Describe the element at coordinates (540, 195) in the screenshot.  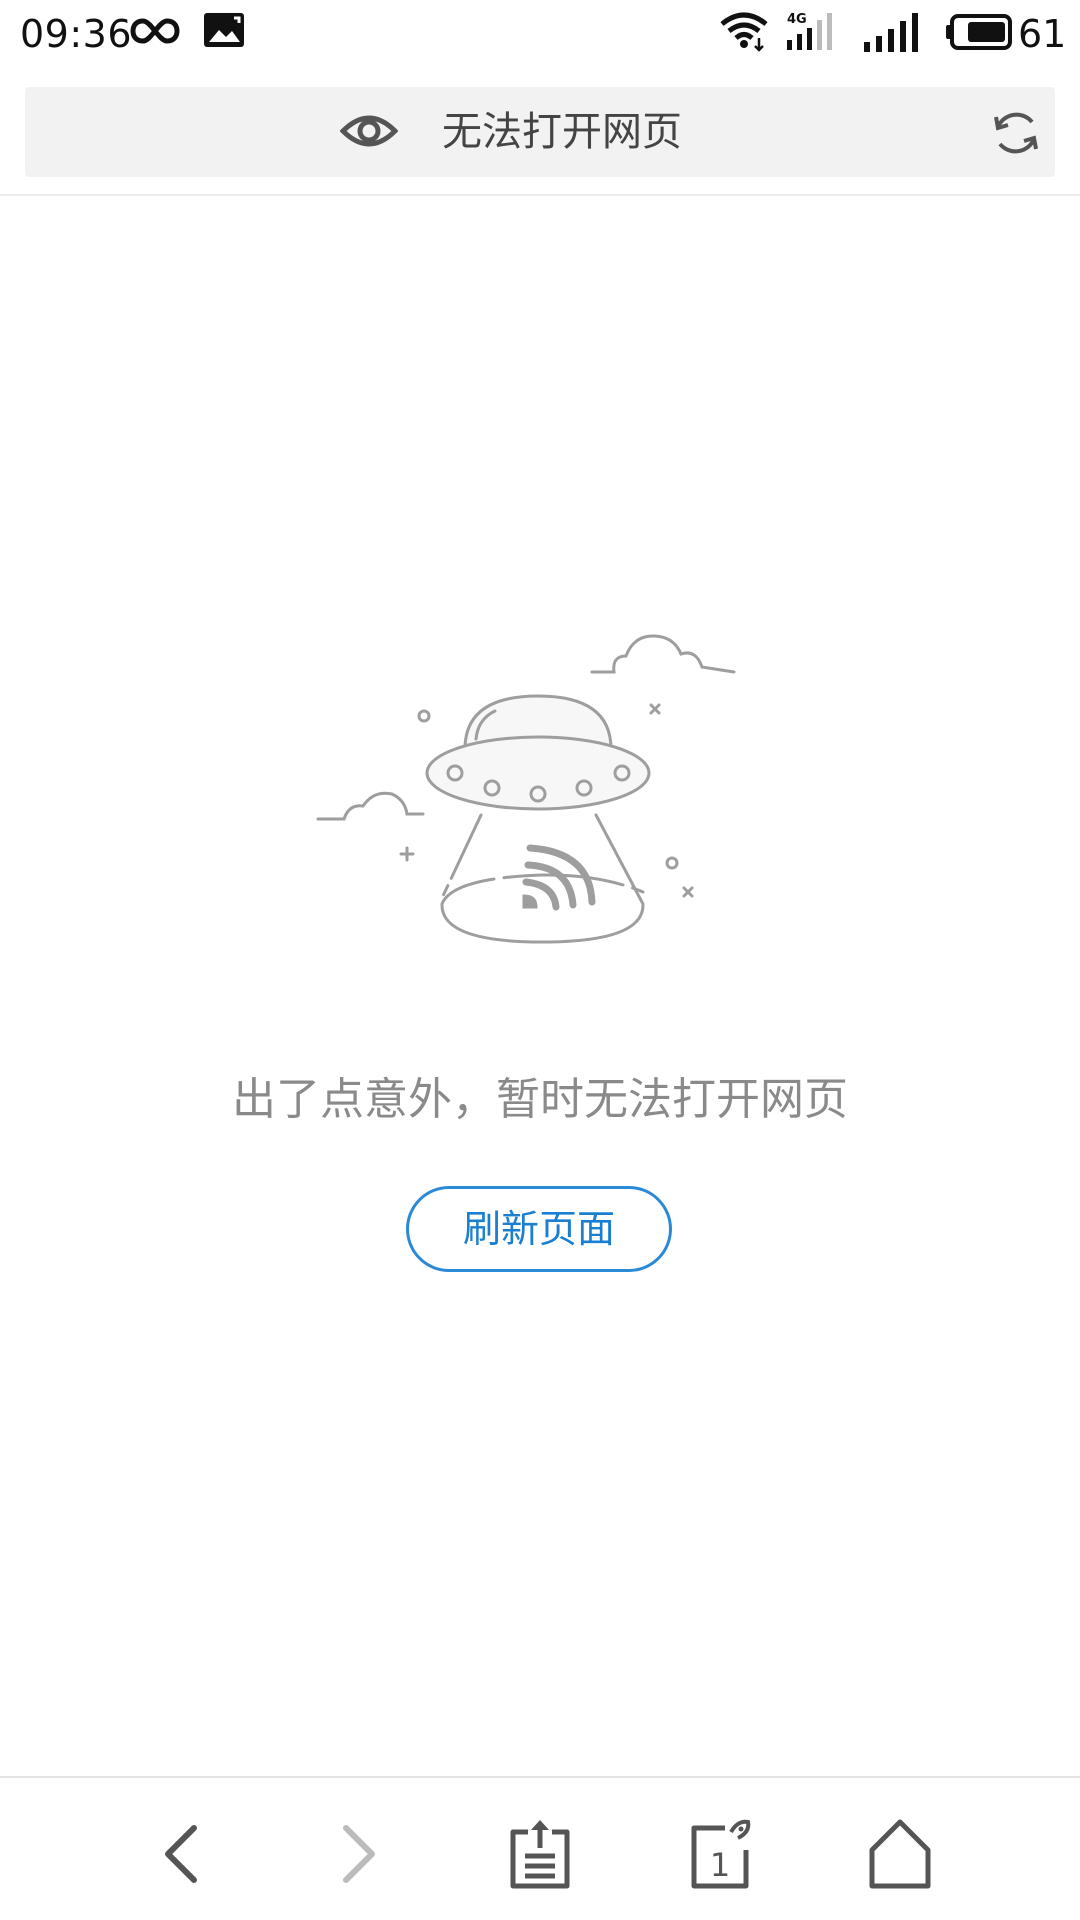
I see `header-divider` at that location.